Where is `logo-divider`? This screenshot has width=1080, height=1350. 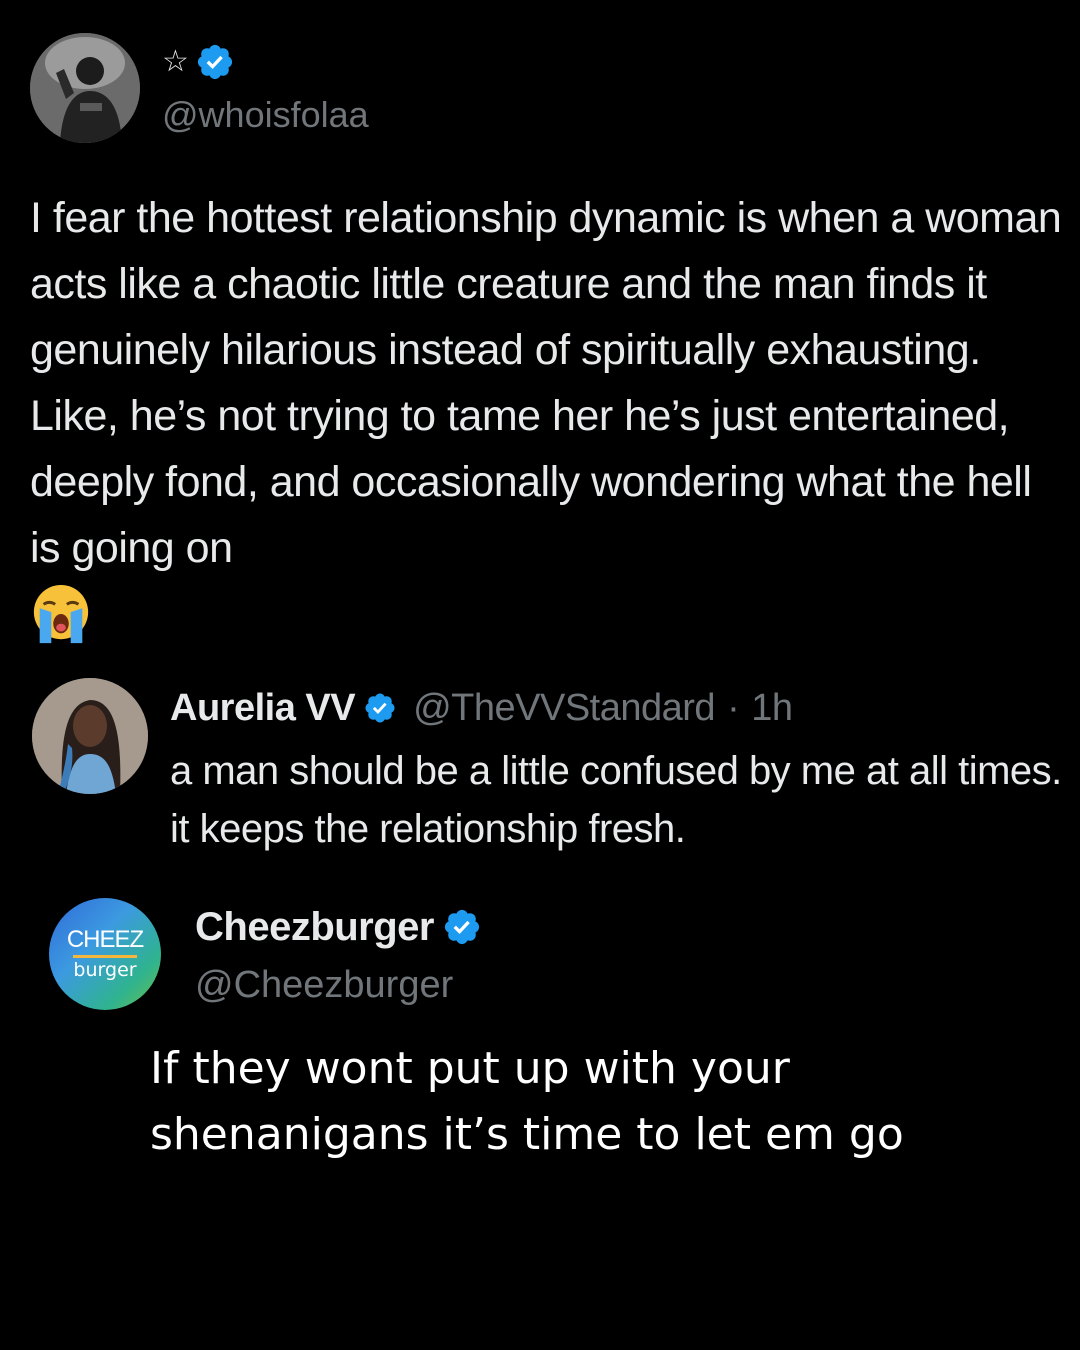
logo-divider is located at coordinates (105, 956).